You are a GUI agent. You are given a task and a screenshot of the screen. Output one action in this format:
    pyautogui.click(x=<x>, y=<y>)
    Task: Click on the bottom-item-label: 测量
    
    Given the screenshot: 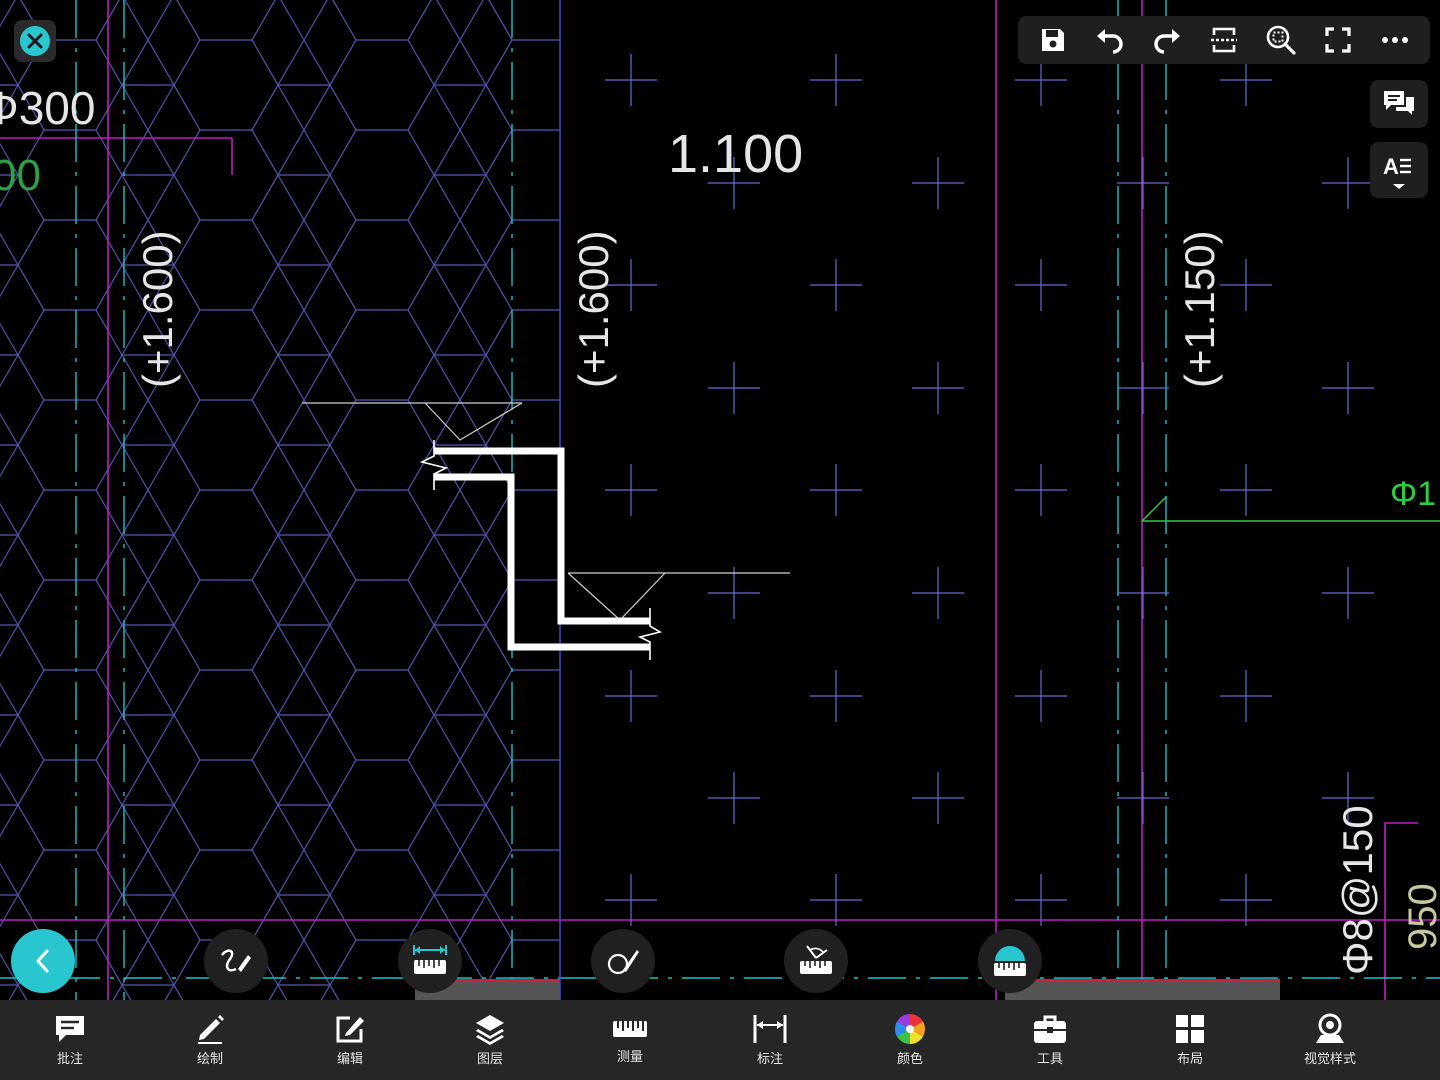 What is the action you would take?
    pyautogui.click(x=629, y=1057)
    